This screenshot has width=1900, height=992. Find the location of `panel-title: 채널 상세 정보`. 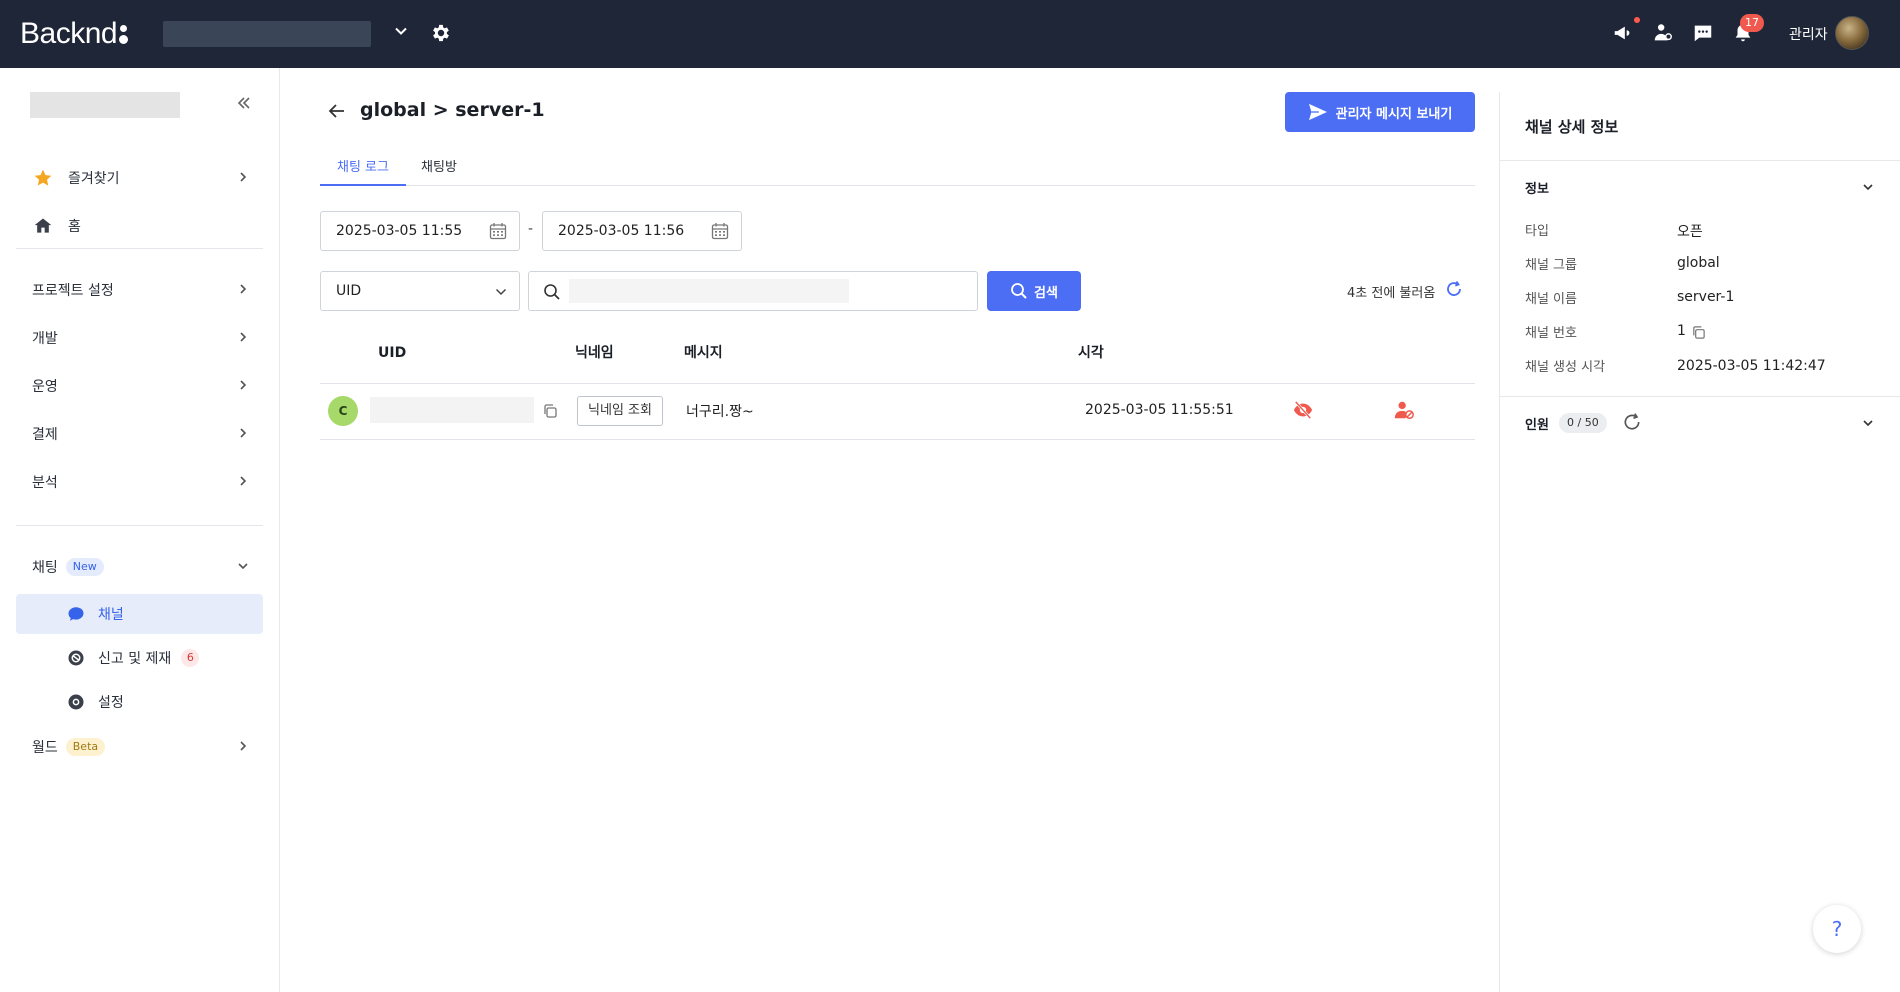

panel-title: 채널 상세 정보 is located at coordinates (1572, 127).